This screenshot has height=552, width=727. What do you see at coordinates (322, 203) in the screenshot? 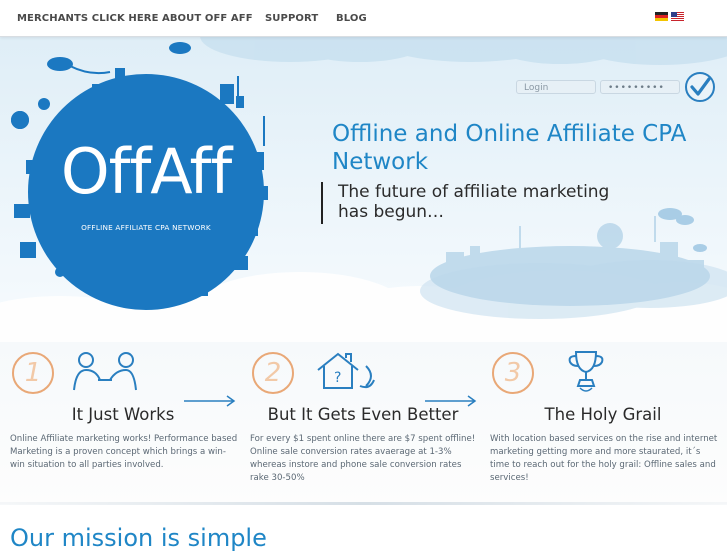
I see `subheadline-divider` at bounding box center [322, 203].